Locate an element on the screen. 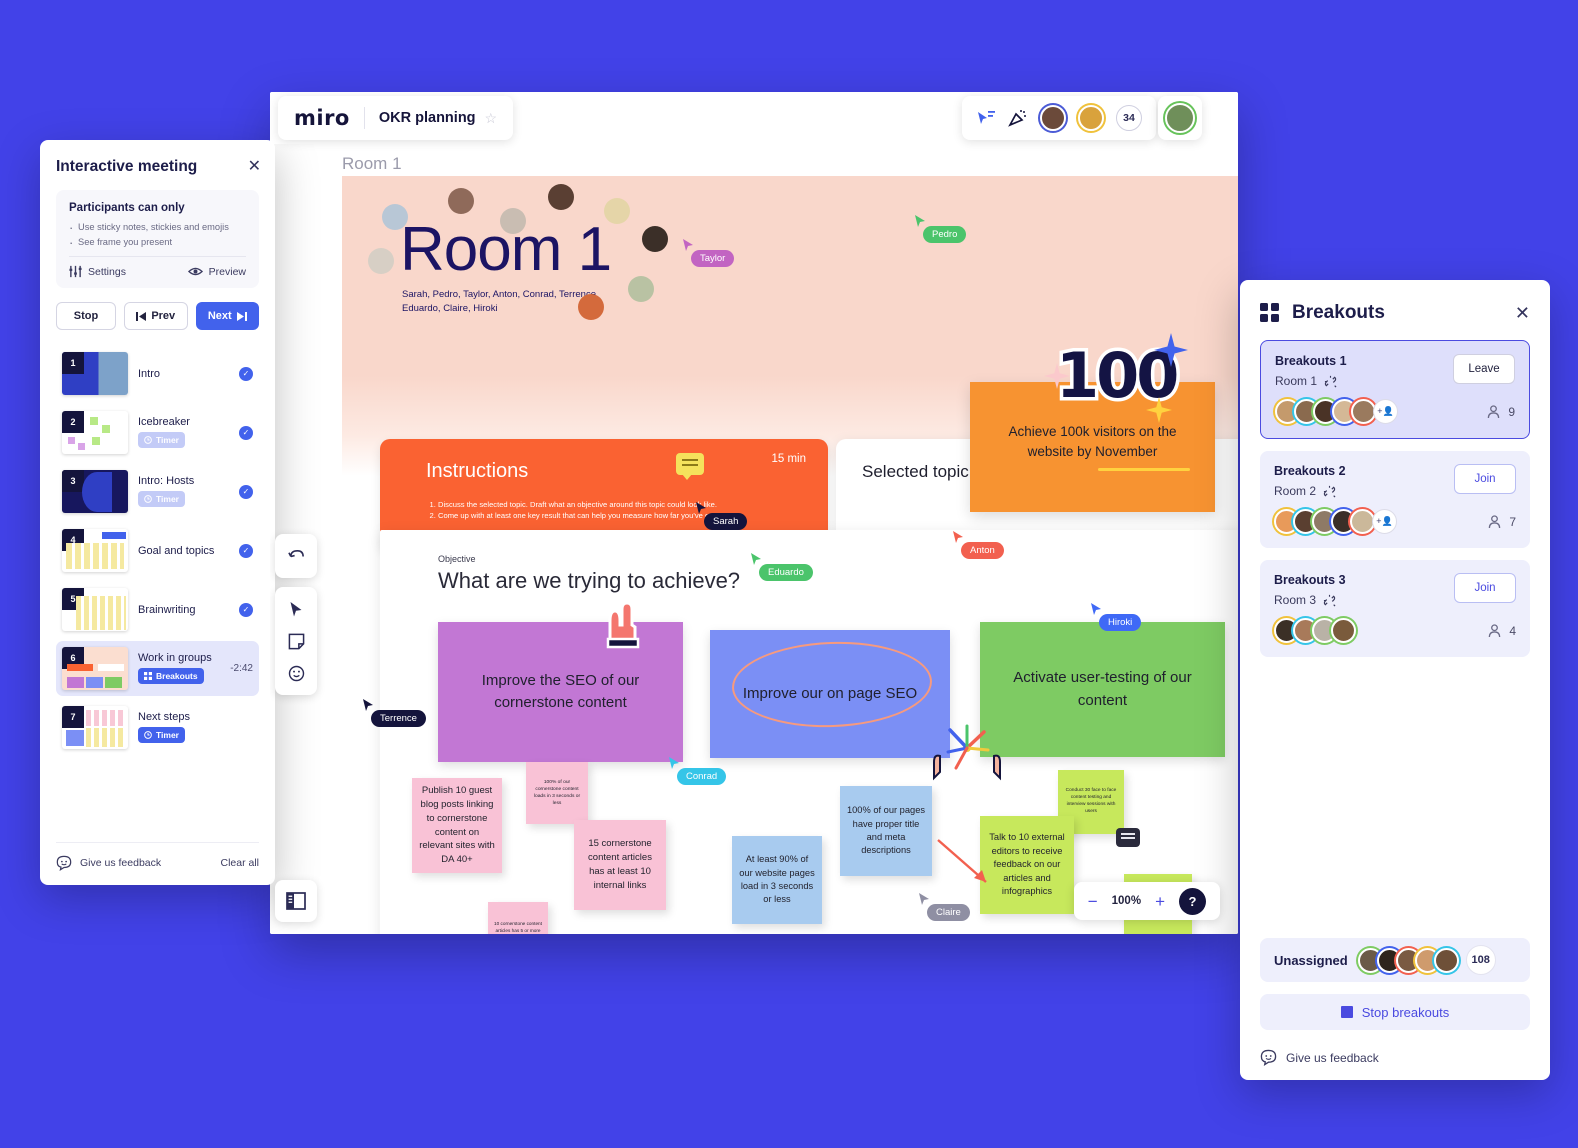 The width and height of the screenshot is (1578, 1148). cursor-share-icon is located at coordinates (986, 118).